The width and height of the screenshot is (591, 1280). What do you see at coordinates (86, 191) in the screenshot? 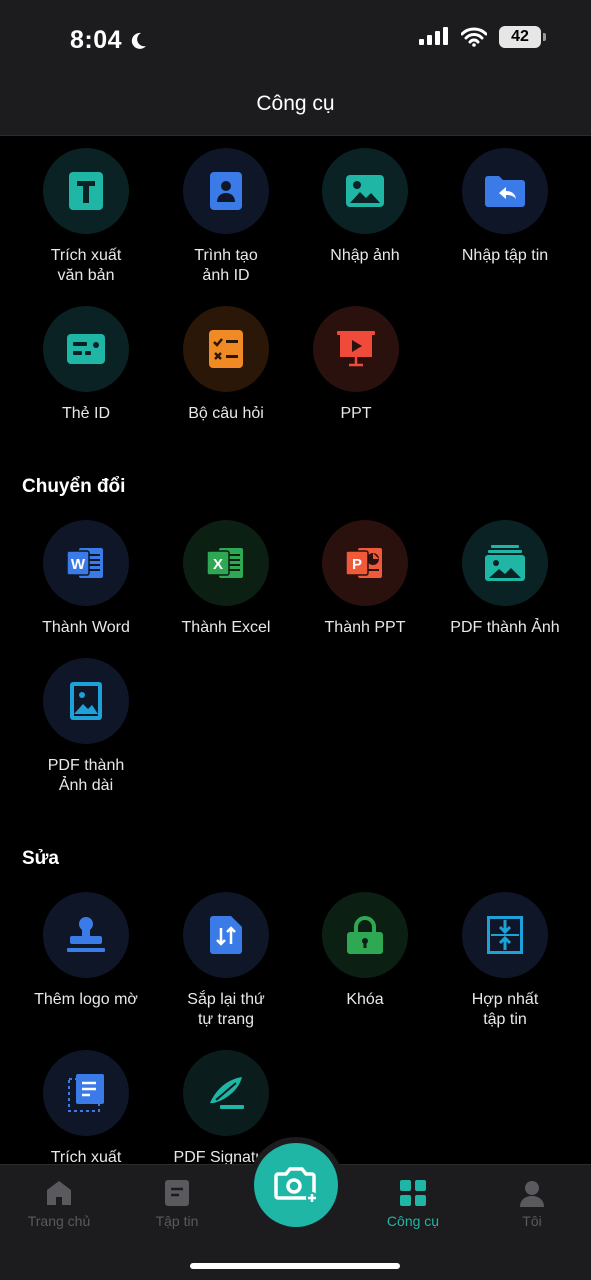
I see `text-extract-icon` at bounding box center [86, 191].